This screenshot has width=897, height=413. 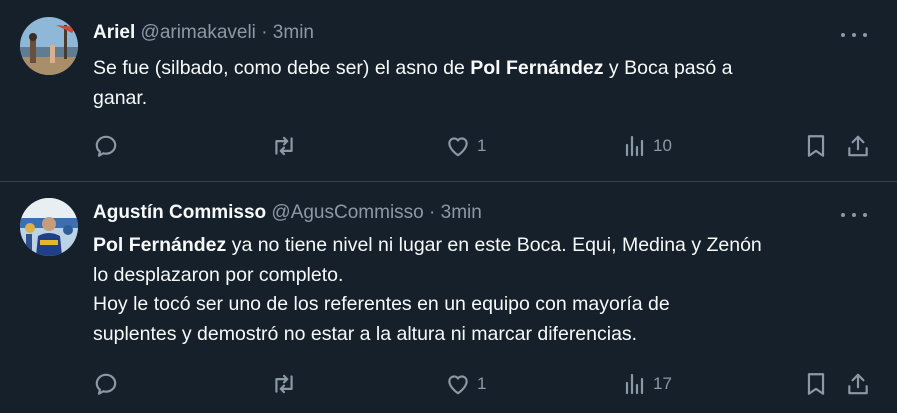 What do you see at coordinates (647, 146) in the screenshot?
I see `views-button: 10` at bounding box center [647, 146].